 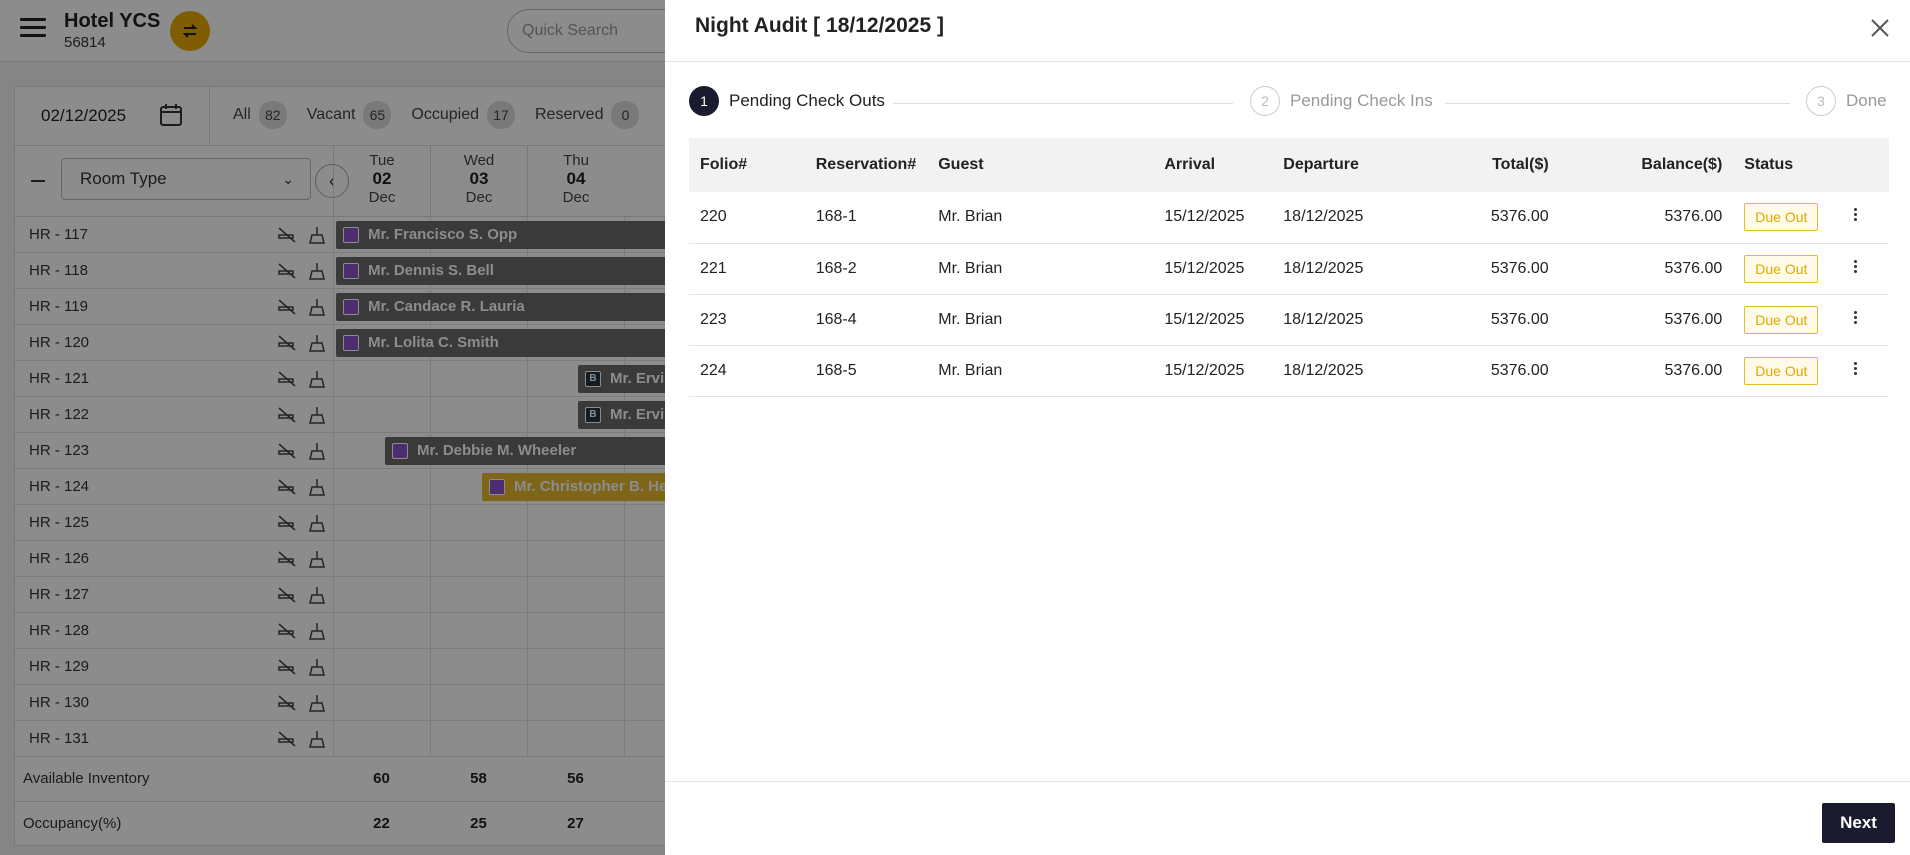 I want to click on column-header: Arrival, so click(x=1190, y=164).